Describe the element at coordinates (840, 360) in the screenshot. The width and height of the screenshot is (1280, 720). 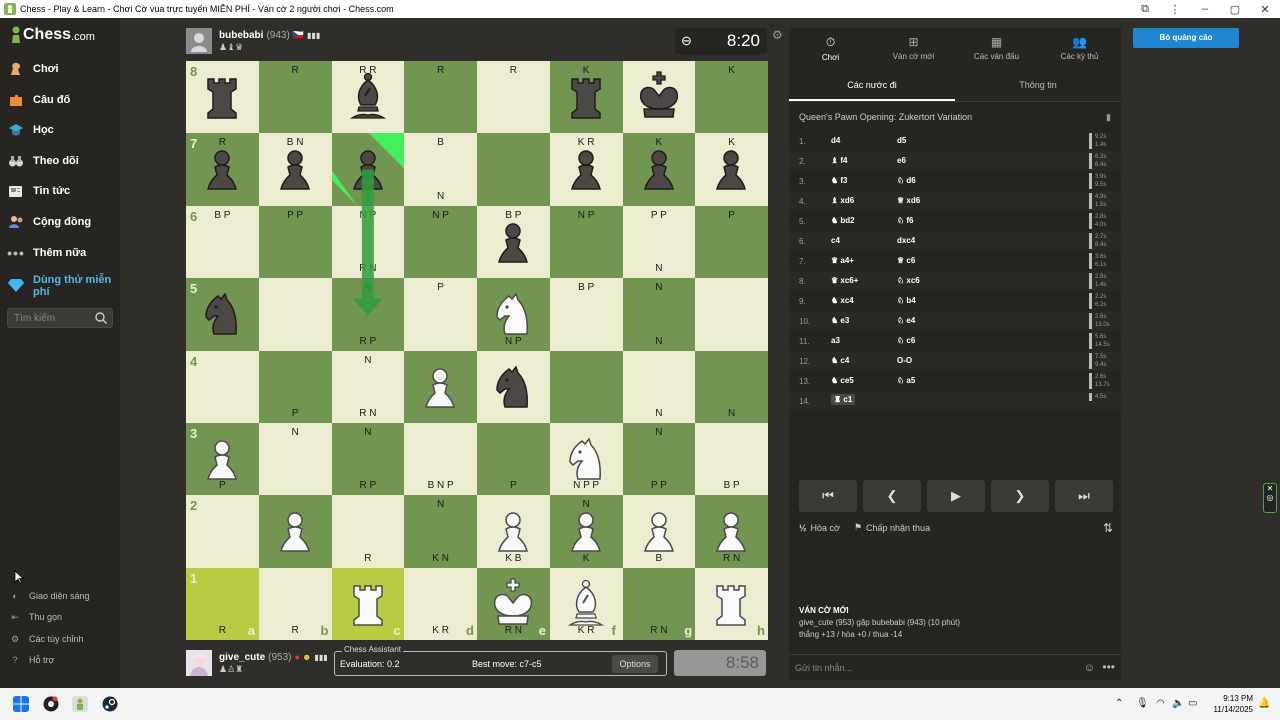
I see `white-move: ♞ c4` at that location.